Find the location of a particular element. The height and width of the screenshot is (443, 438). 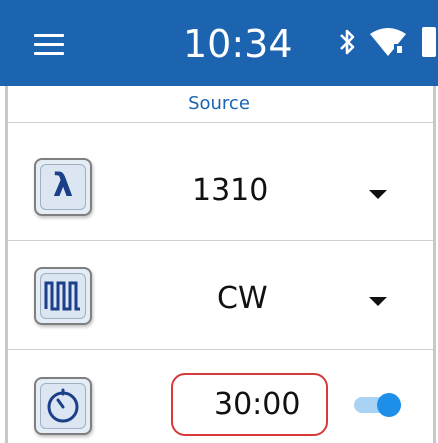

menu-icon is located at coordinates (49, 44).